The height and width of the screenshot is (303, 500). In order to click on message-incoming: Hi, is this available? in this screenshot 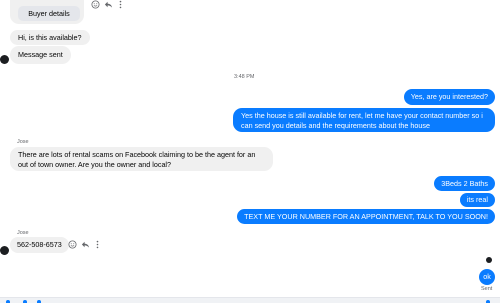, I will do `click(50, 37)`.